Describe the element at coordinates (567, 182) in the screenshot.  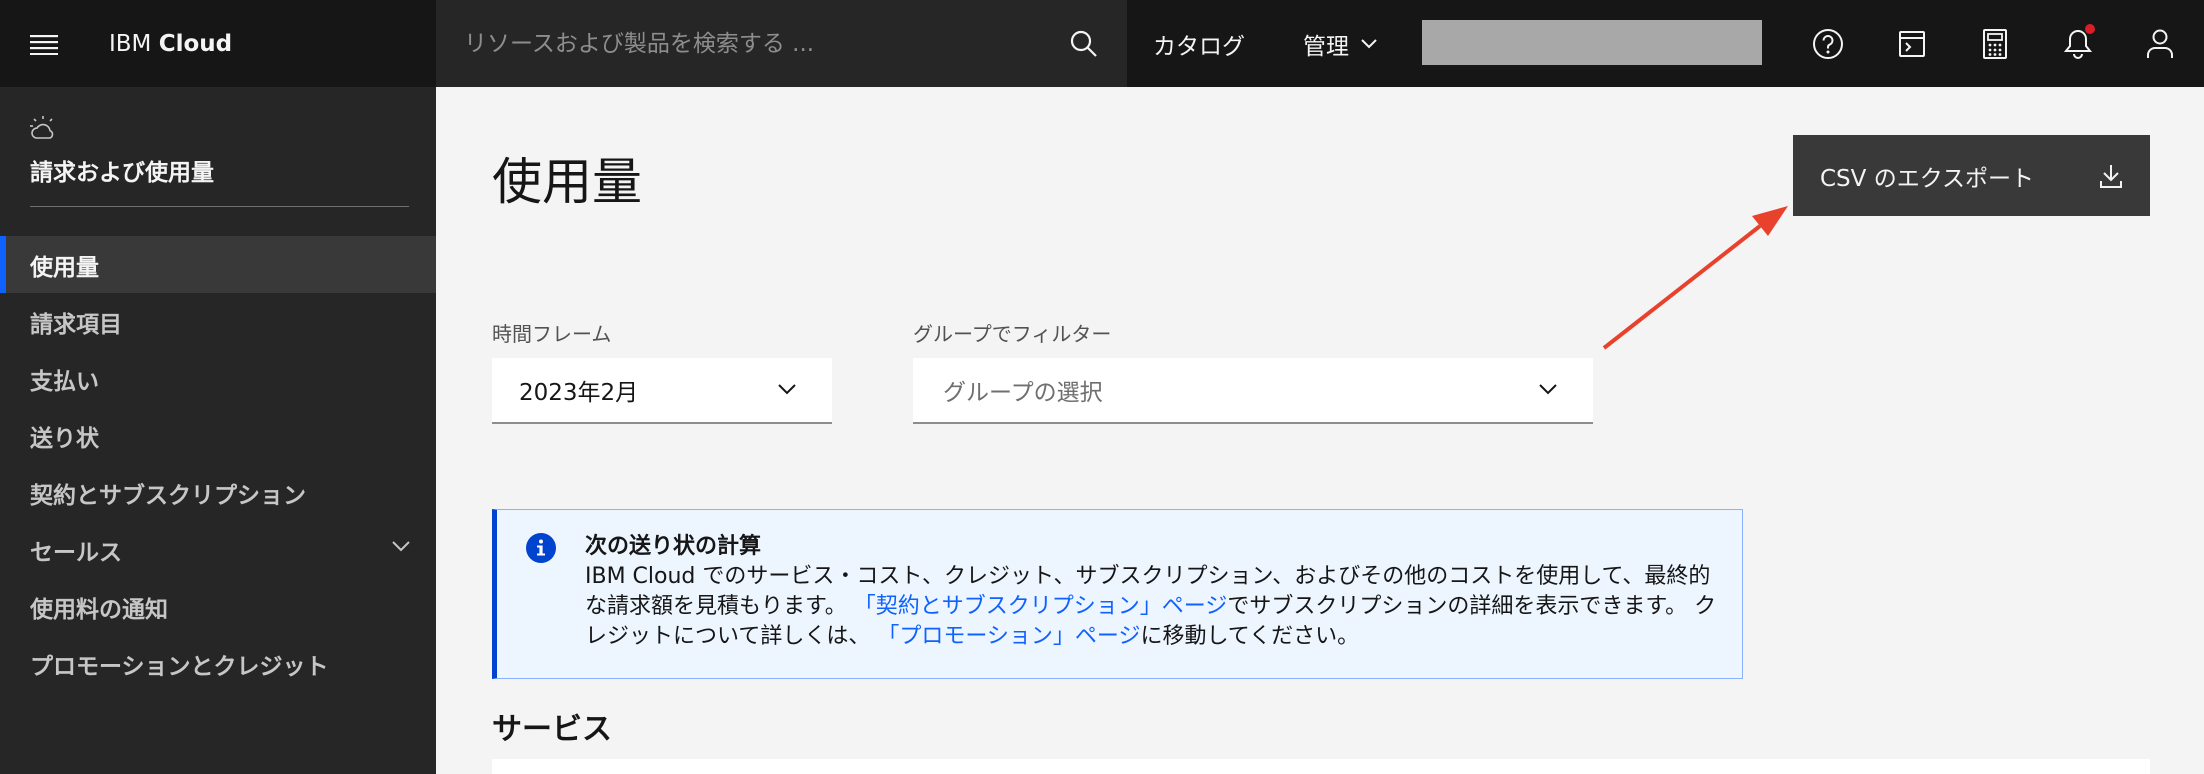
I see `page-title: 使用量` at that location.